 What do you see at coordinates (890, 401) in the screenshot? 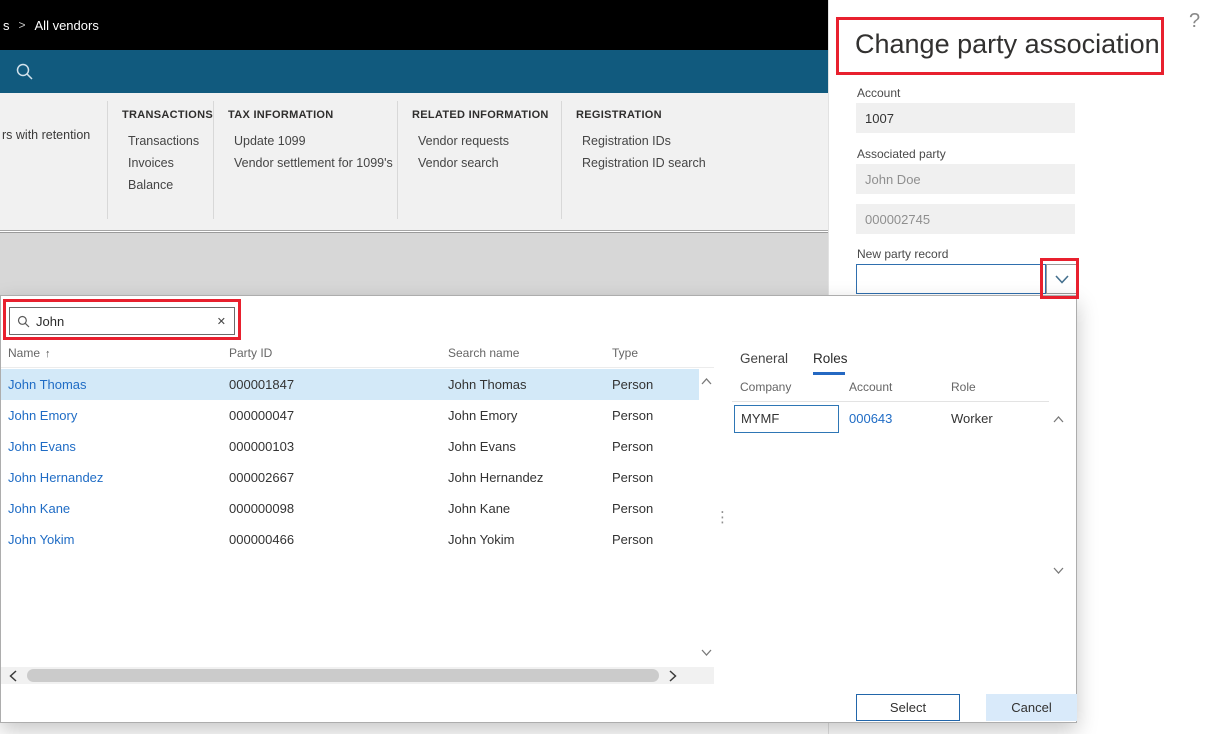
I see `detail-header-divider` at bounding box center [890, 401].